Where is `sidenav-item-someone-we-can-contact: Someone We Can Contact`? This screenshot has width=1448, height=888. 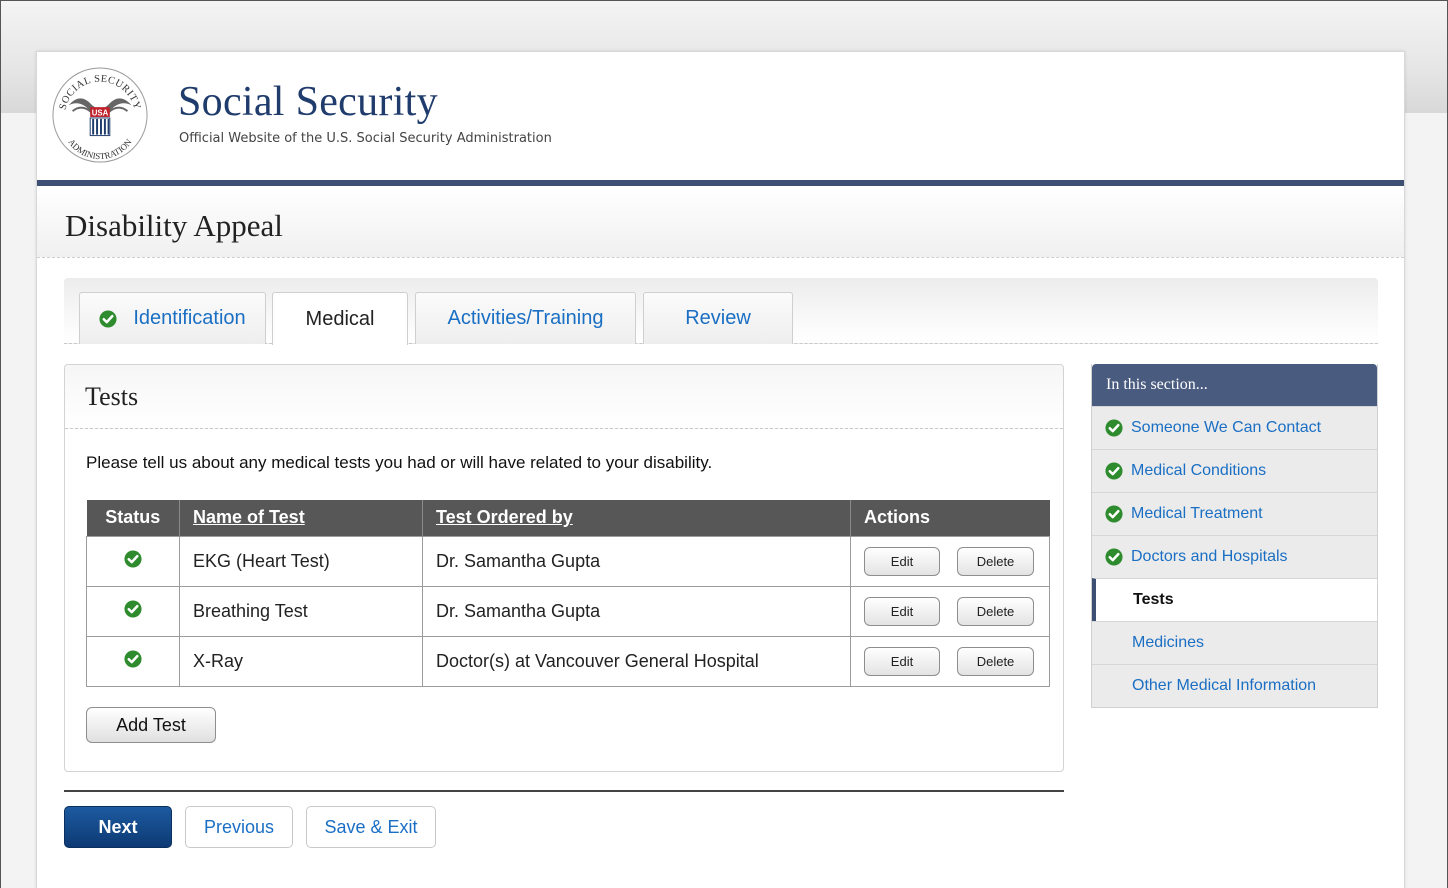
sidenav-item-someone-we-can-contact: Someone We Can Contact is located at coordinates (1234, 427).